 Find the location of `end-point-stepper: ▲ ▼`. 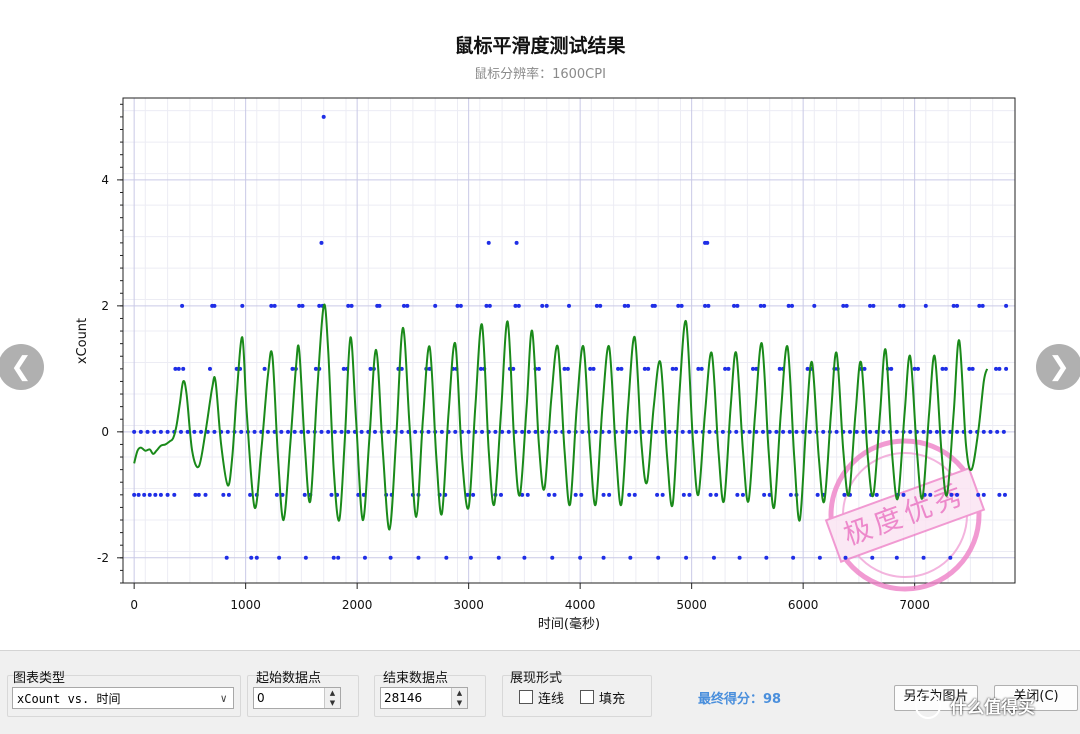

end-point-stepper: ▲ ▼ is located at coordinates (459, 698).